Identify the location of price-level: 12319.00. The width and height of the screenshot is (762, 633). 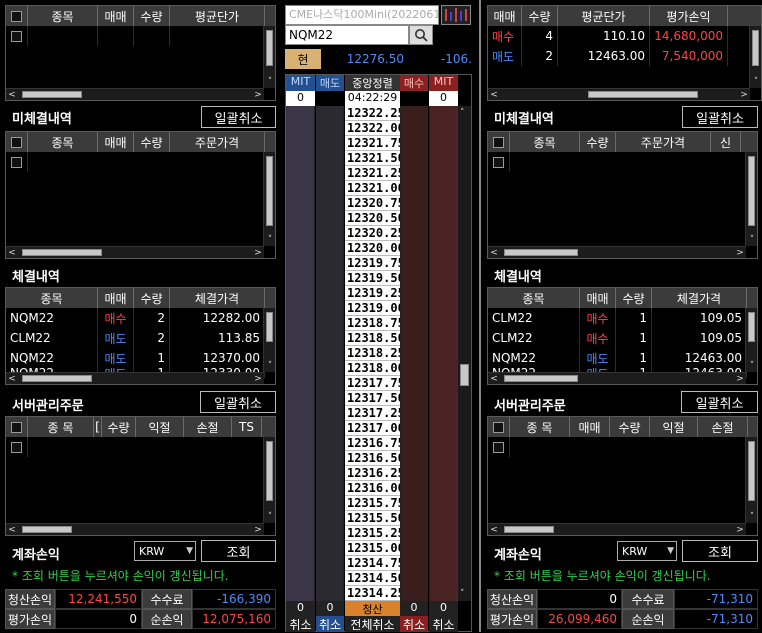
(372, 308).